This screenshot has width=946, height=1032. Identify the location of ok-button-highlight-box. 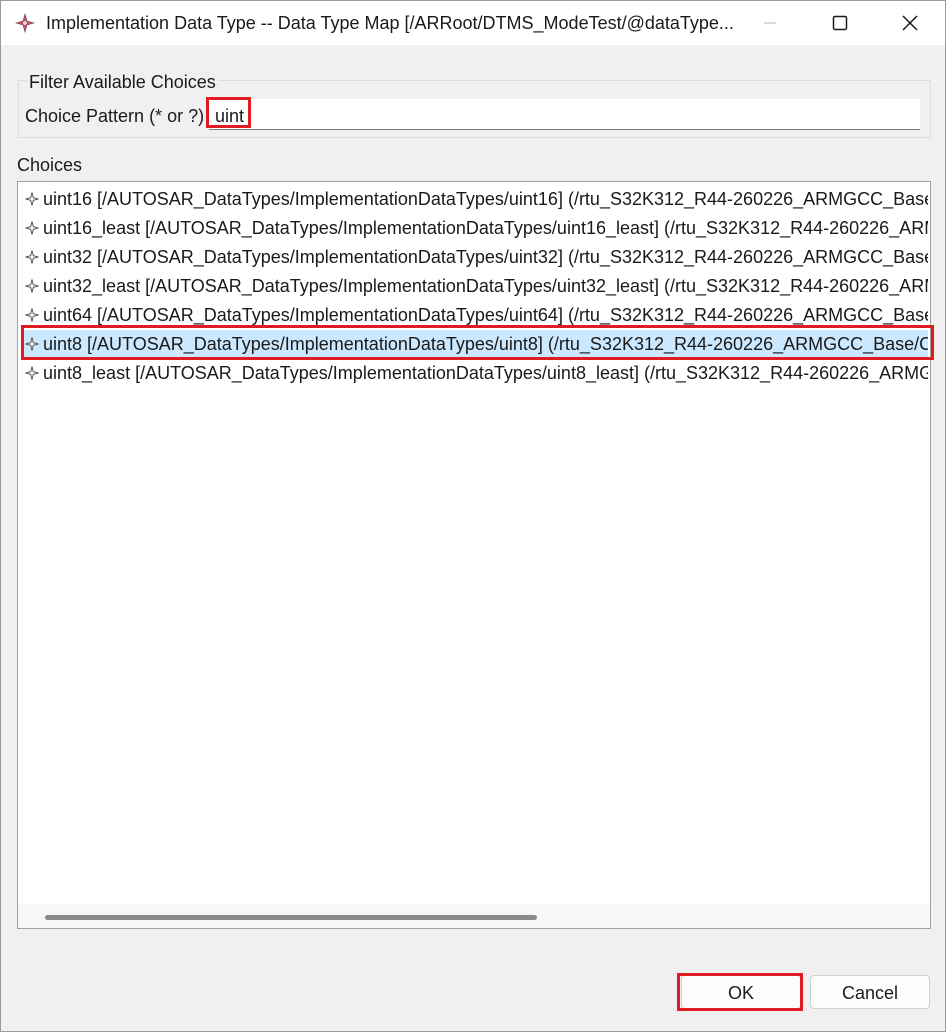
(740, 992).